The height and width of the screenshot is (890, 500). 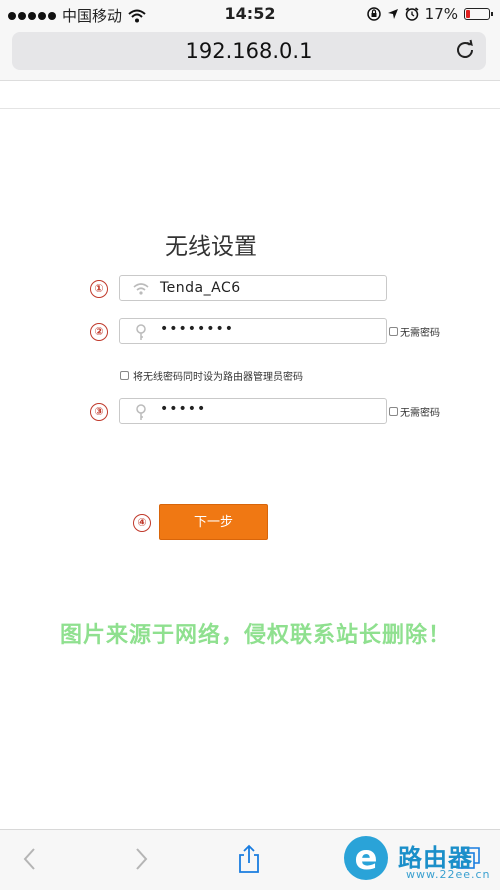 I want to click on back-arrow-icon, so click(x=30, y=859).